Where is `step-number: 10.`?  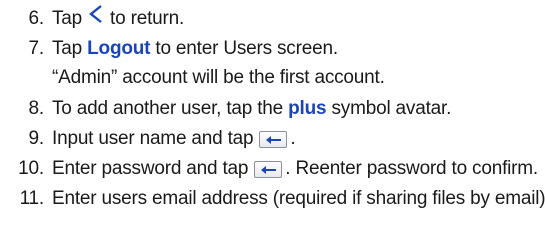
step-number: 10. is located at coordinates (31, 168).